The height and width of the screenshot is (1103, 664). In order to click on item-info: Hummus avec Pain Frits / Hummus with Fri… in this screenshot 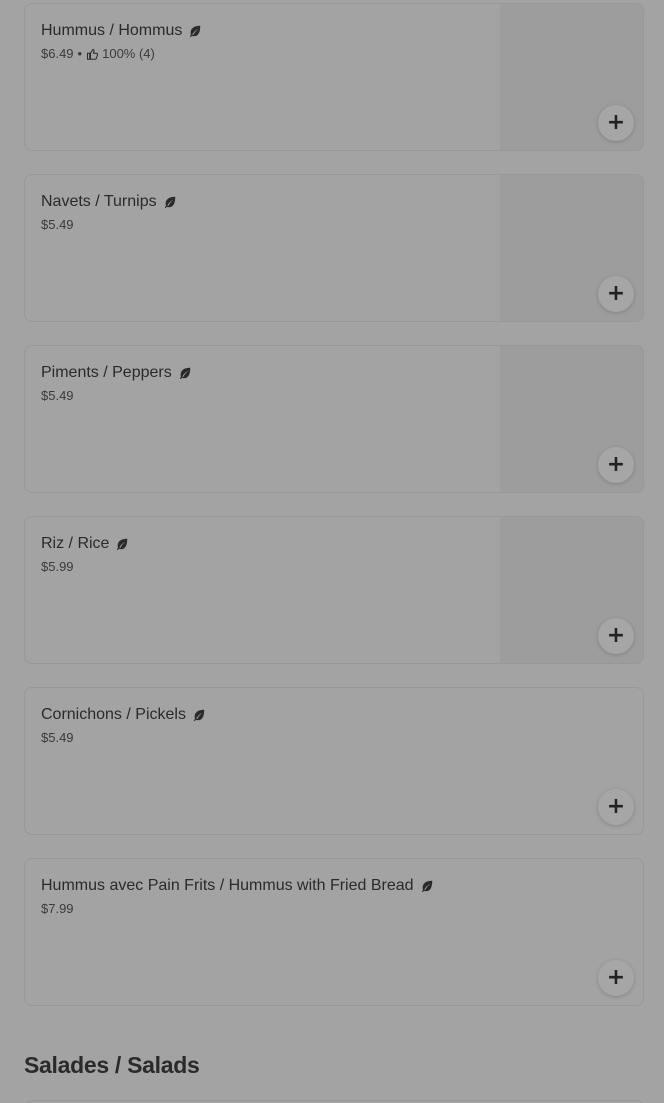, I will do `click(334, 896)`.